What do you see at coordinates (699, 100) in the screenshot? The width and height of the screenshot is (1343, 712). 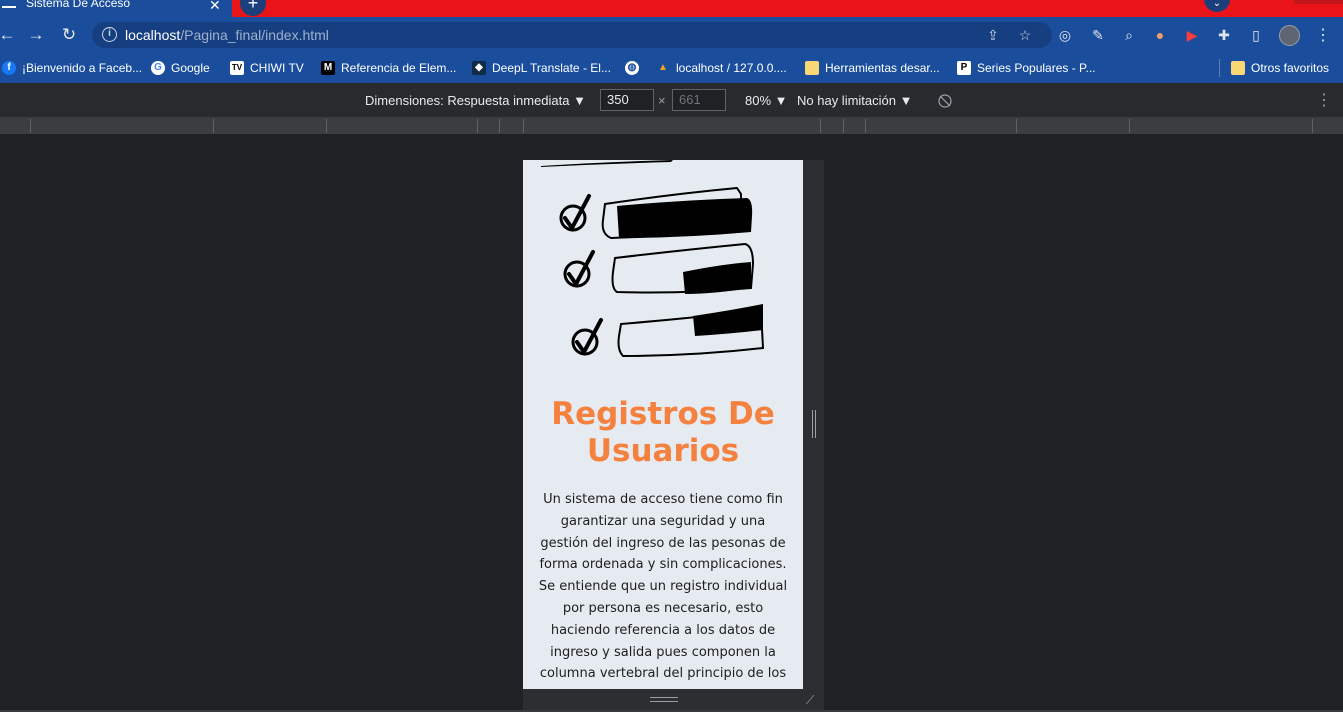 I see `height-input: 661` at bounding box center [699, 100].